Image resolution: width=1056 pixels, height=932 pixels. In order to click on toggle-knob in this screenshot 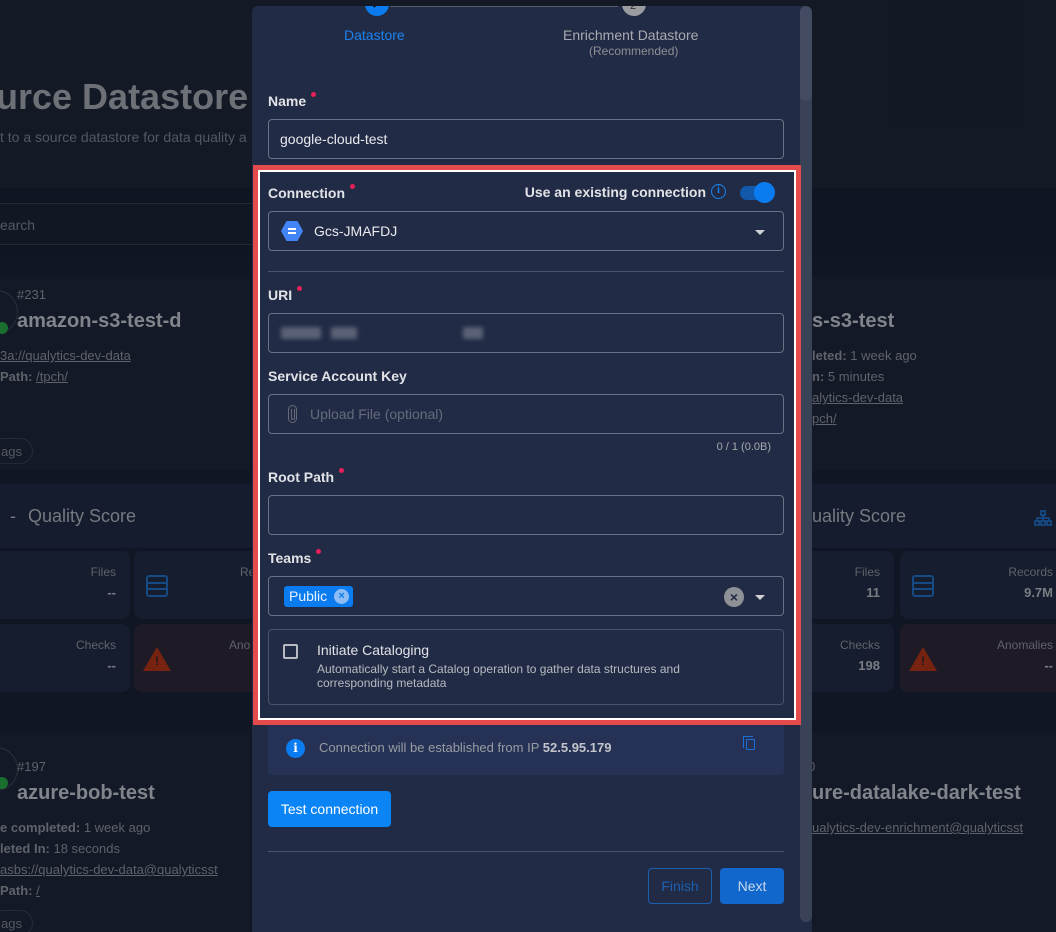, I will do `click(764, 192)`.